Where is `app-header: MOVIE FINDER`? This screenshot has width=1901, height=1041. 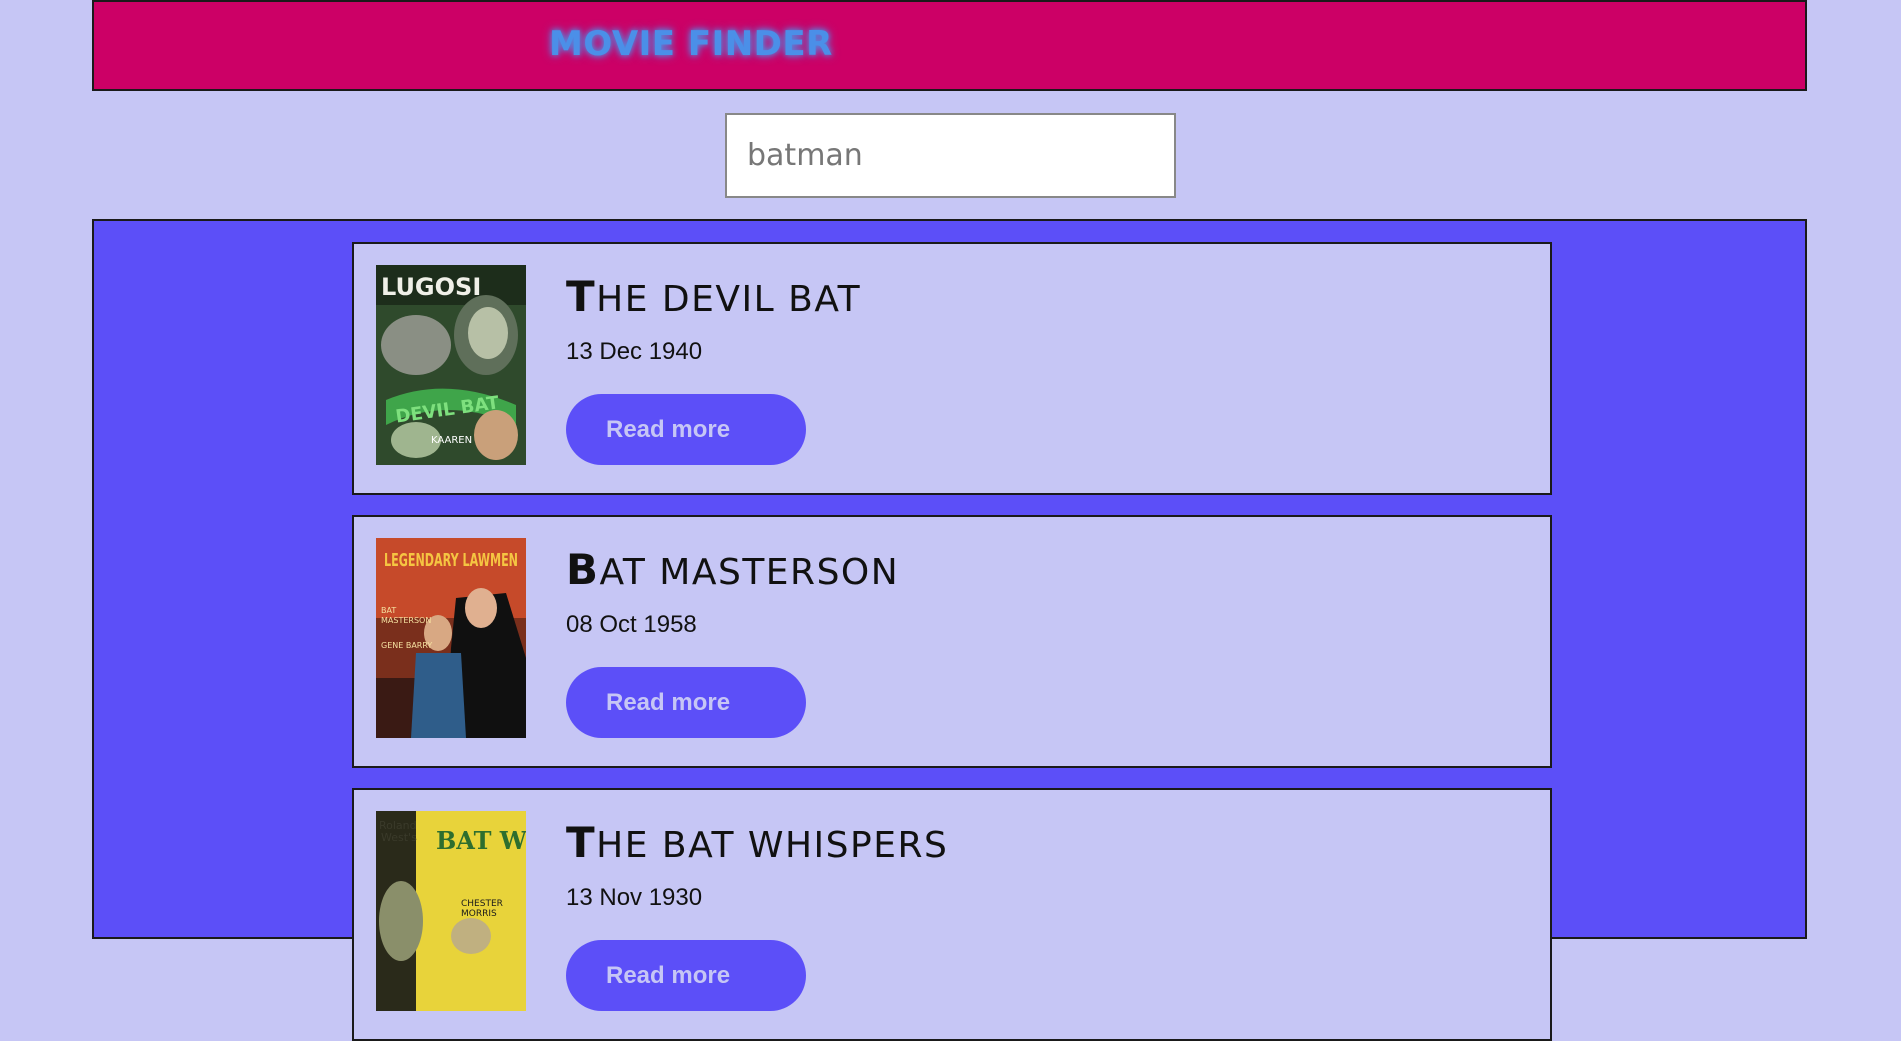
app-header: MOVIE FINDER is located at coordinates (949, 45).